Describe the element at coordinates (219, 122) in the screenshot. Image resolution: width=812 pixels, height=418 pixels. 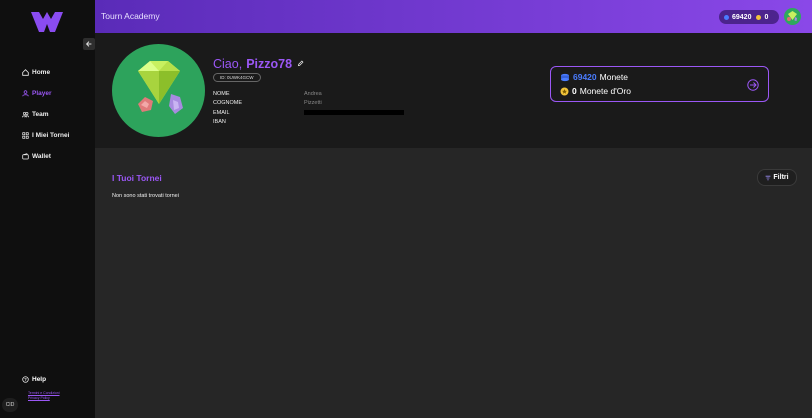
I see `info-label: IBAN` at that location.